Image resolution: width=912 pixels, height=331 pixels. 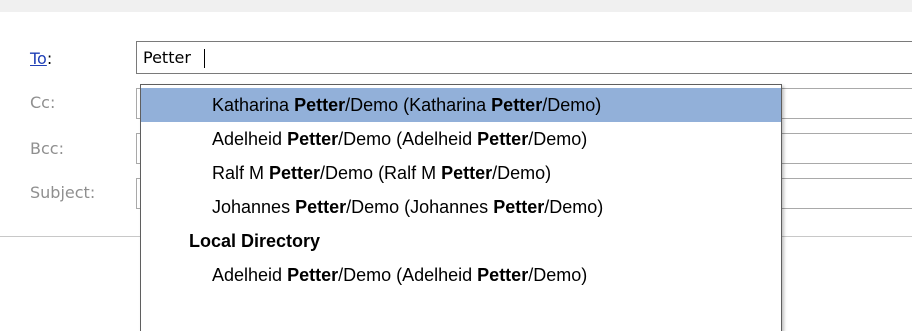 I want to click on info-bar-text, so click(x=321, y=4).